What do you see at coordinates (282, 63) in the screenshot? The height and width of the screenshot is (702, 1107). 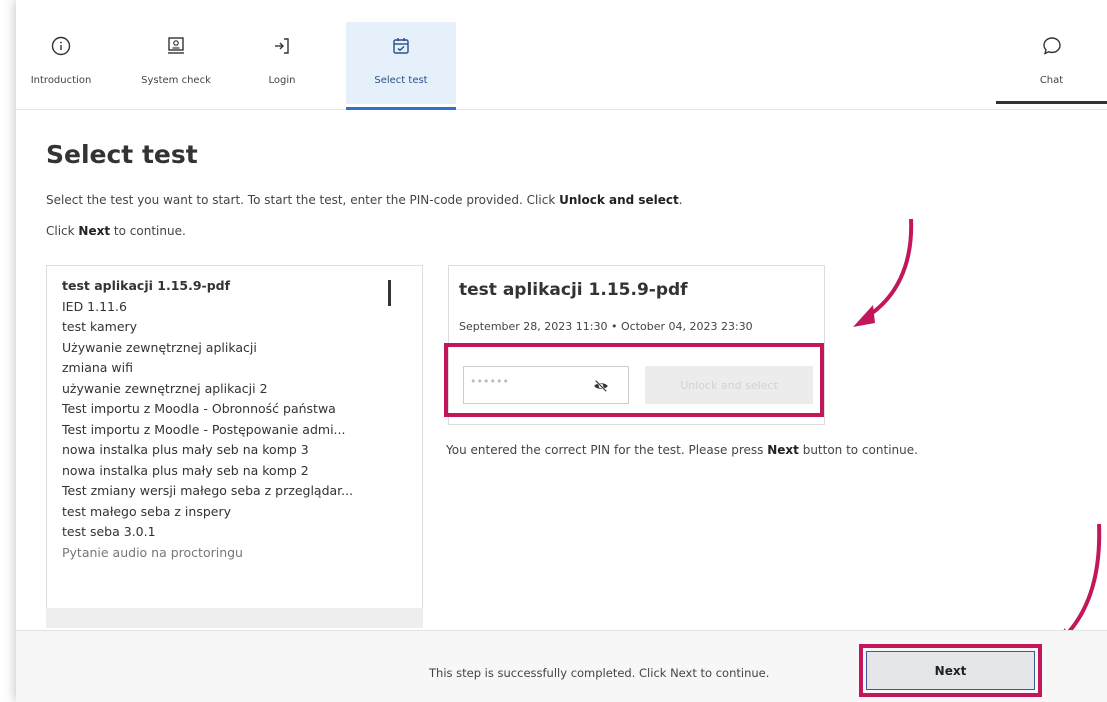 I see `step-login: Login` at bounding box center [282, 63].